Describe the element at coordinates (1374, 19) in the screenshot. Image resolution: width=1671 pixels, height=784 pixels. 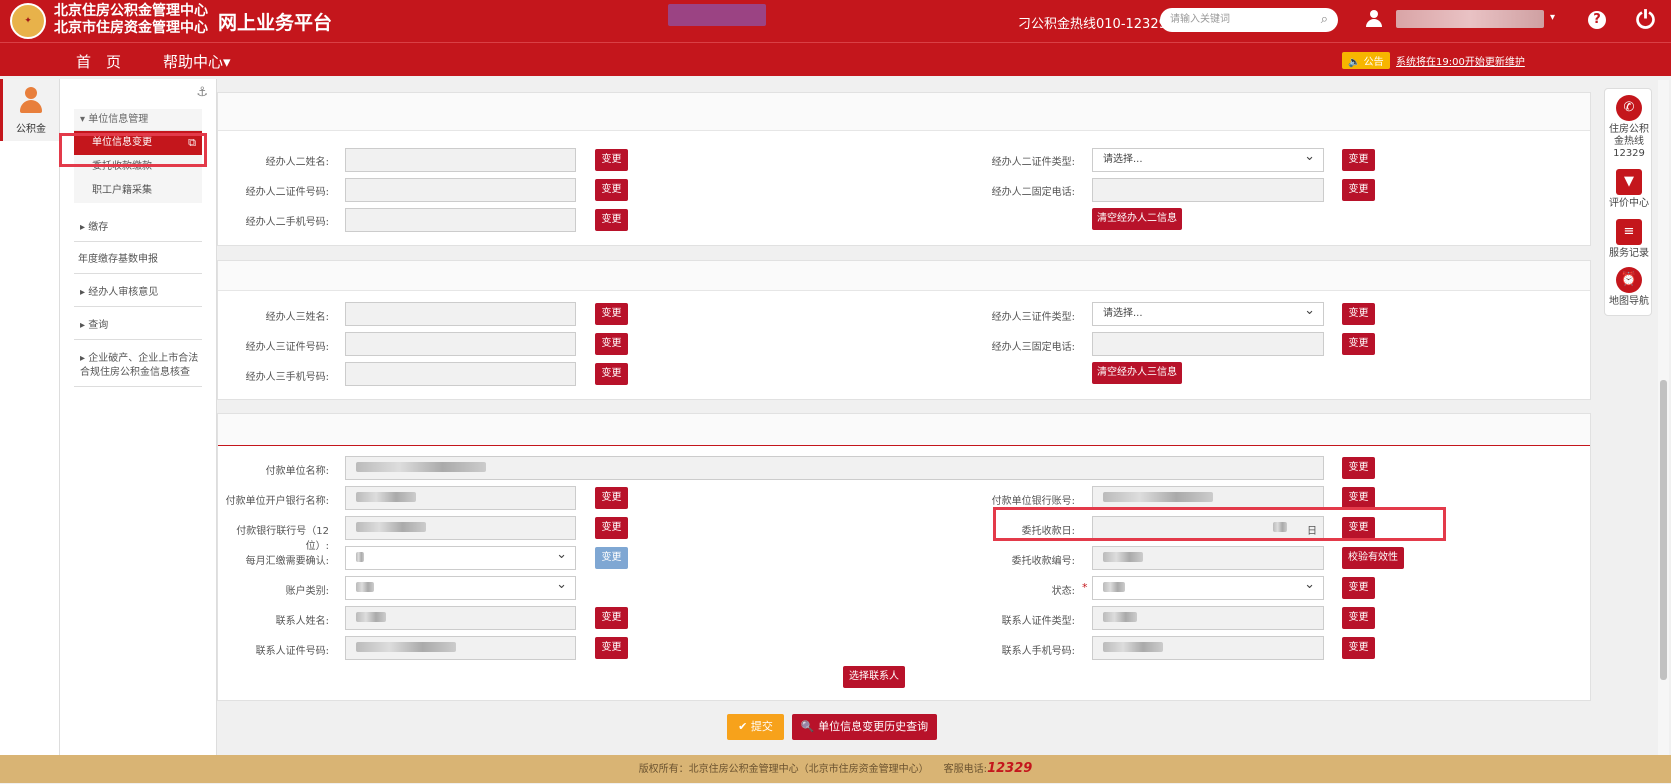
I see `user-icon` at that location.